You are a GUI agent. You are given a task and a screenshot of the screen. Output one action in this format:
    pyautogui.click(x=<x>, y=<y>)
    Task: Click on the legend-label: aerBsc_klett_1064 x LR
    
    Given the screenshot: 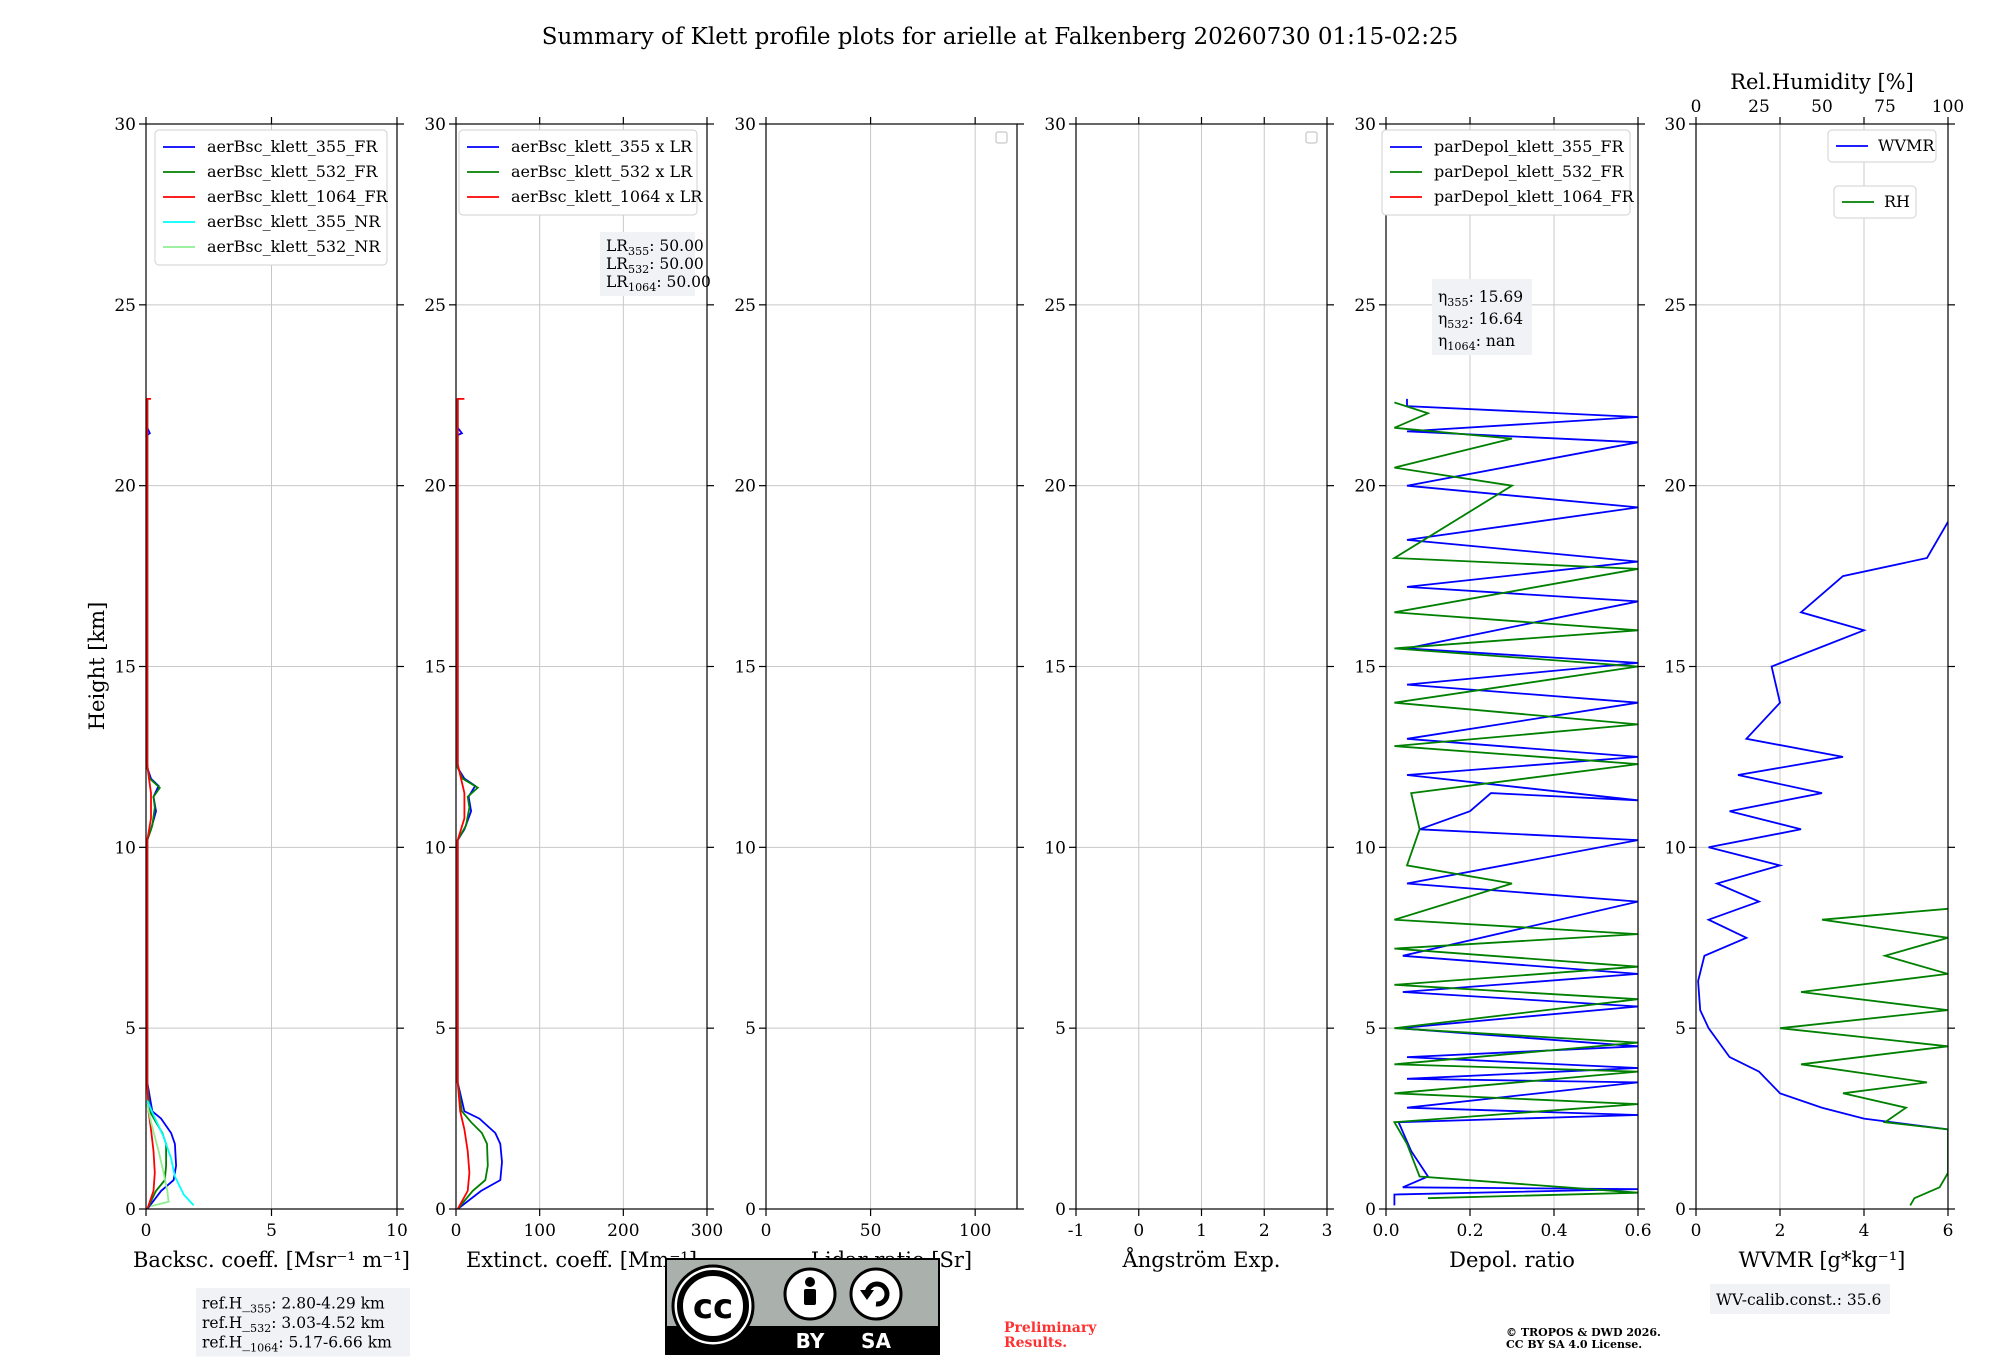 What is the action you would take?
    pyautogui.click(x=607, y=196)
    